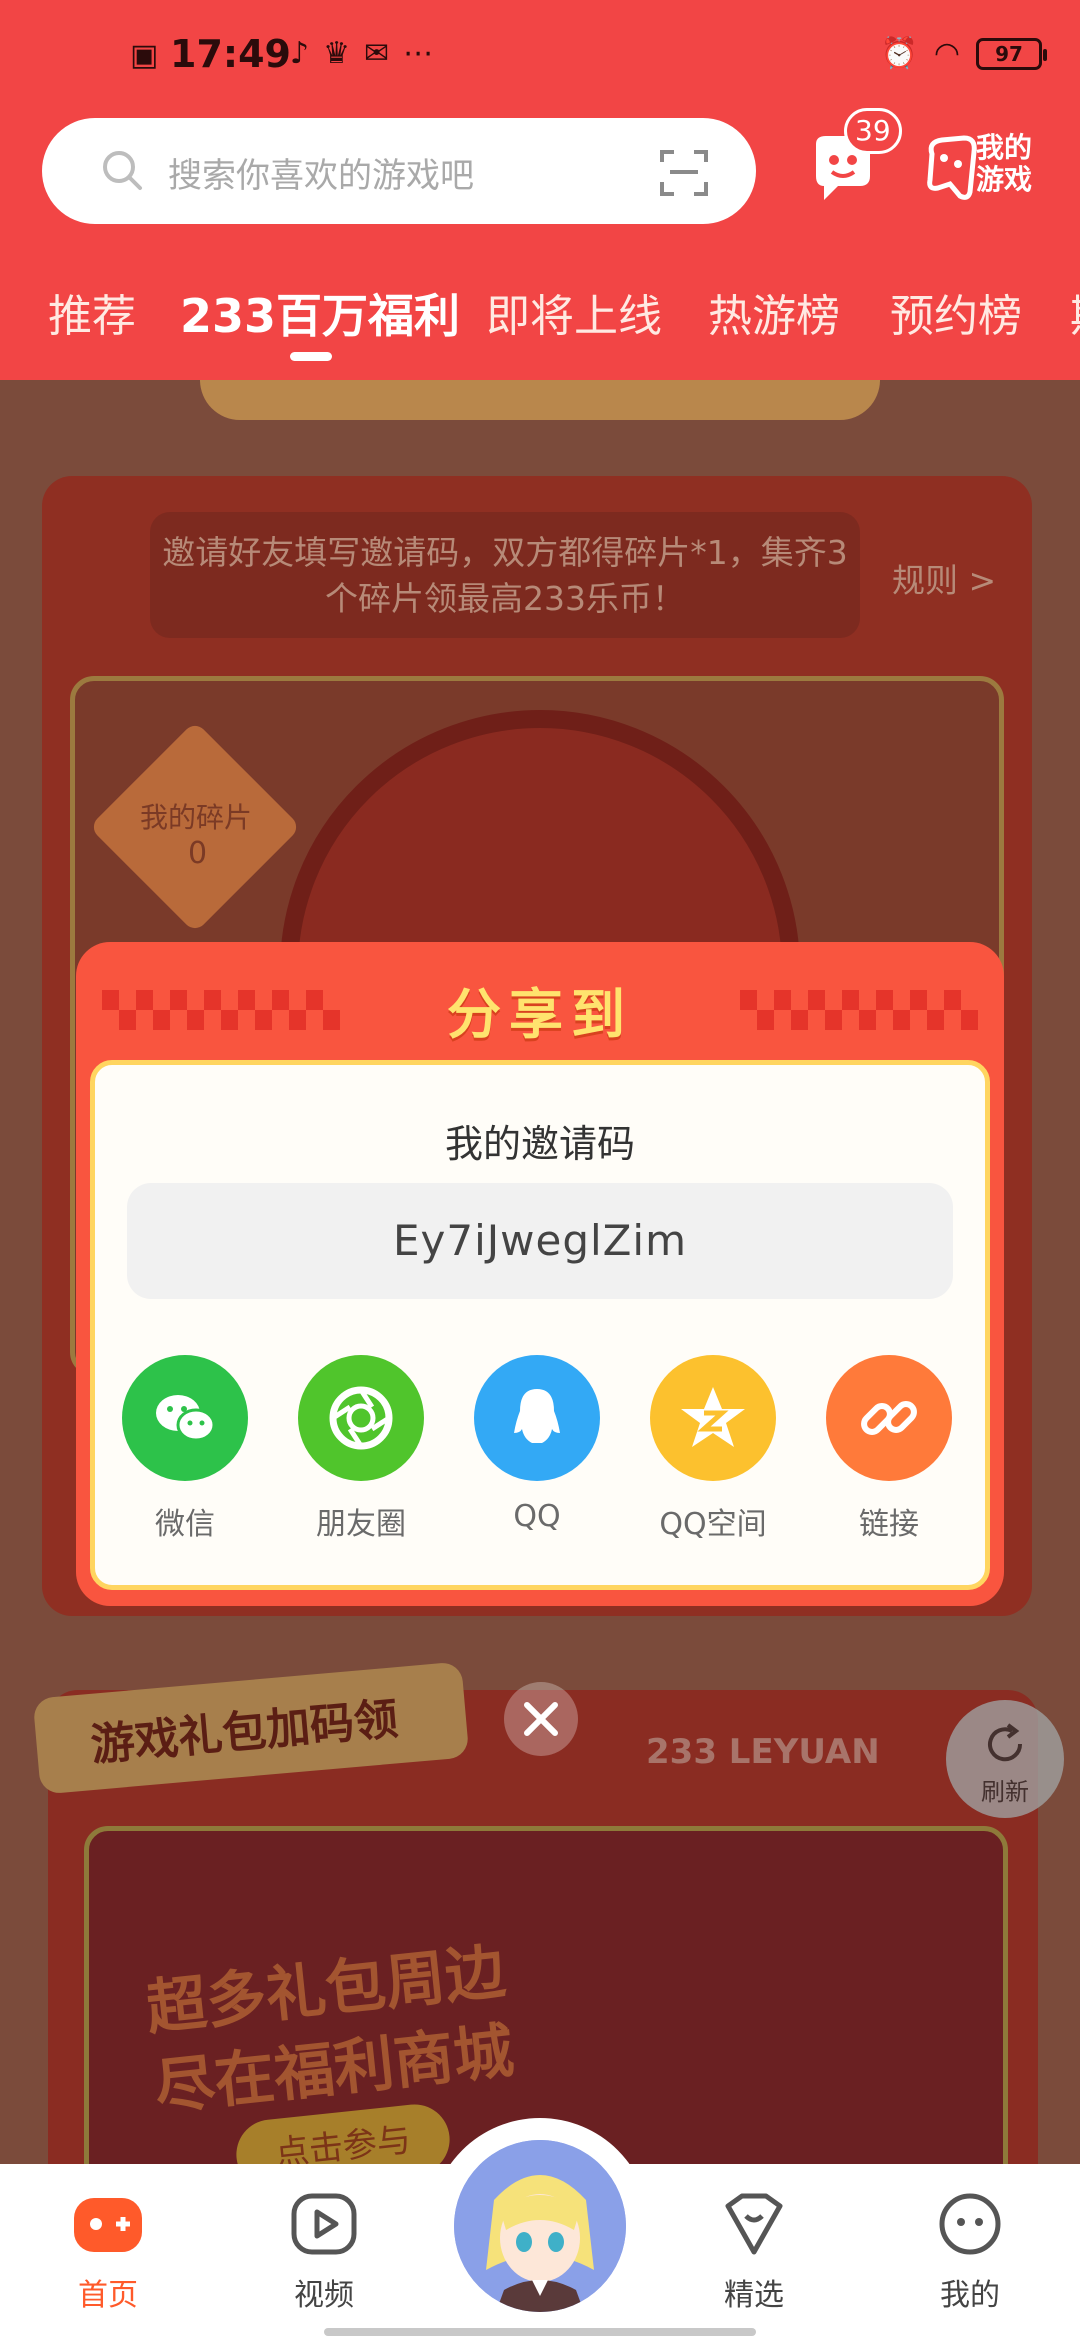 This screenshot has width=1080, height=2340. What do you see at coordinates (324, 2224) in the screenshot?
I see `video-icon` at bounding box center [324, 2224].